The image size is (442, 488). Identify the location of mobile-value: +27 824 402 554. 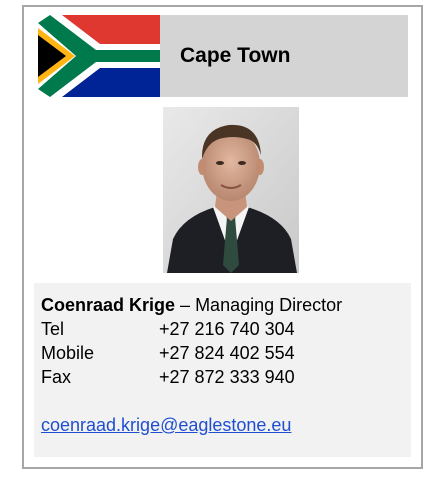
(227, 353).